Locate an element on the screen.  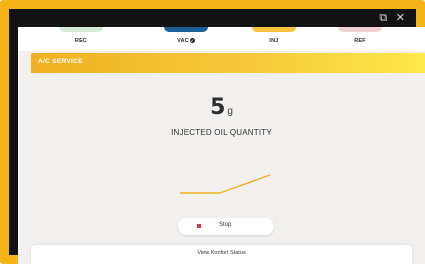
stop-button: Stop is located at coordinates (226, 226).